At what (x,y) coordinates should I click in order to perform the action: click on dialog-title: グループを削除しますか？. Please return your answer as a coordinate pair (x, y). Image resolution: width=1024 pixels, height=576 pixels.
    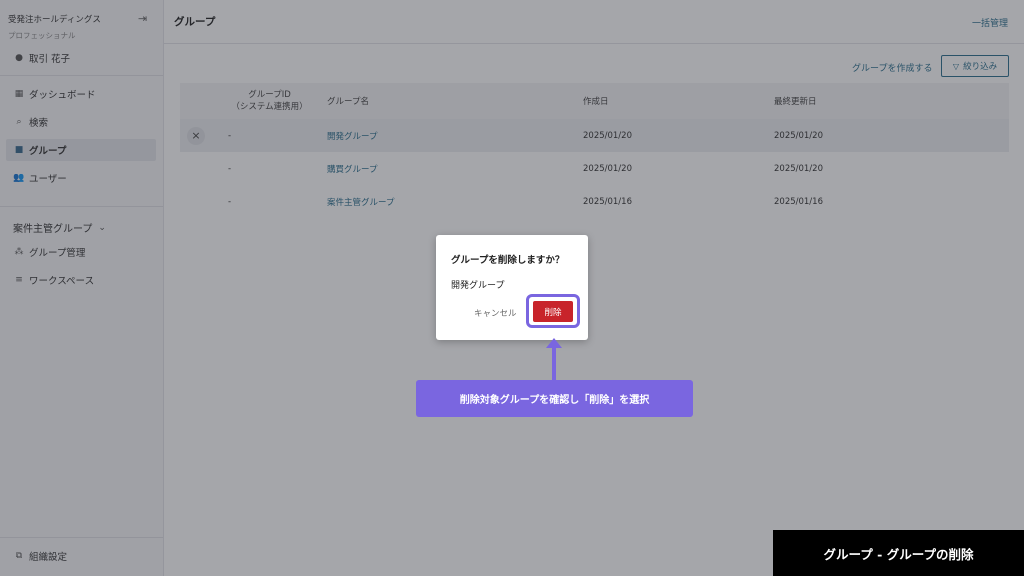
    Looking at the image, I should click on (508, 260).